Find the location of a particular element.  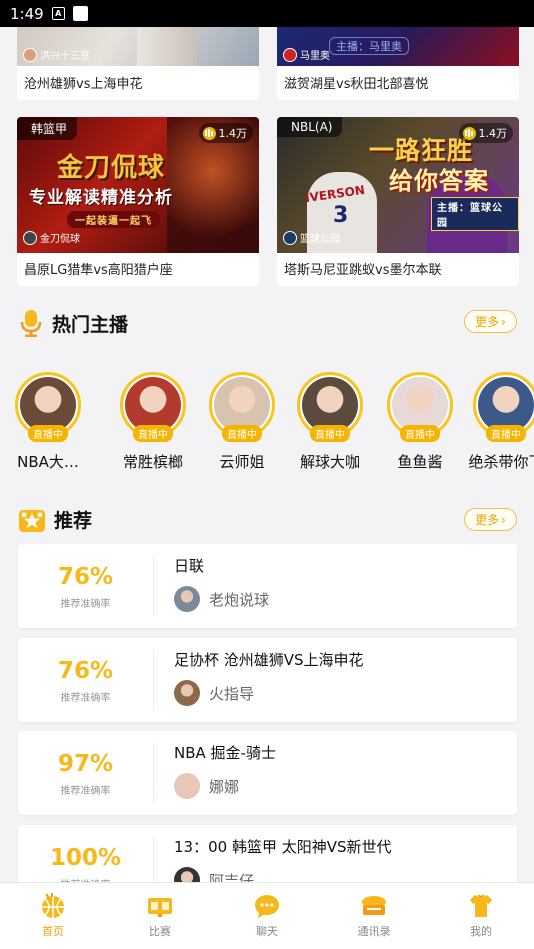

anchor-item: 直播中 解球大咖 is located at coordinates (330, 422).